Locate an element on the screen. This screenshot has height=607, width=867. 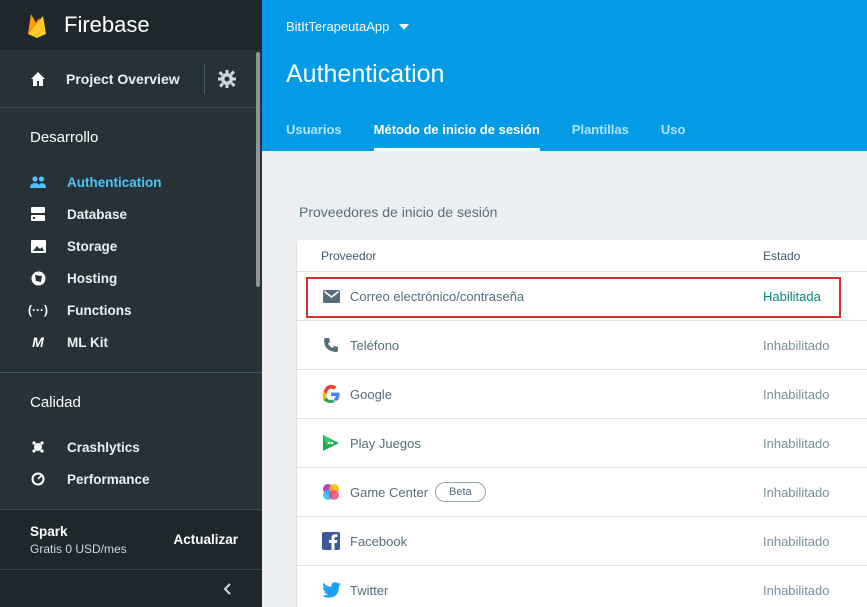
provider-name: Correo electrónico/contraseña is located at coordinates (437, 296).